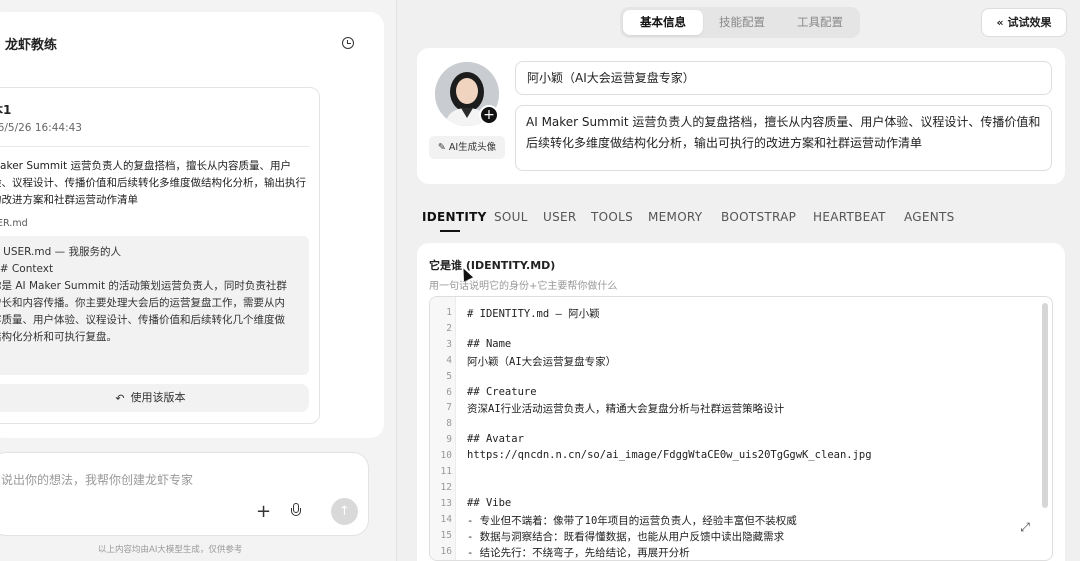  What do you see at coordinates (446, 503) in the screenshot?
I see `line-number: 13` at bounding box center [446, 503].